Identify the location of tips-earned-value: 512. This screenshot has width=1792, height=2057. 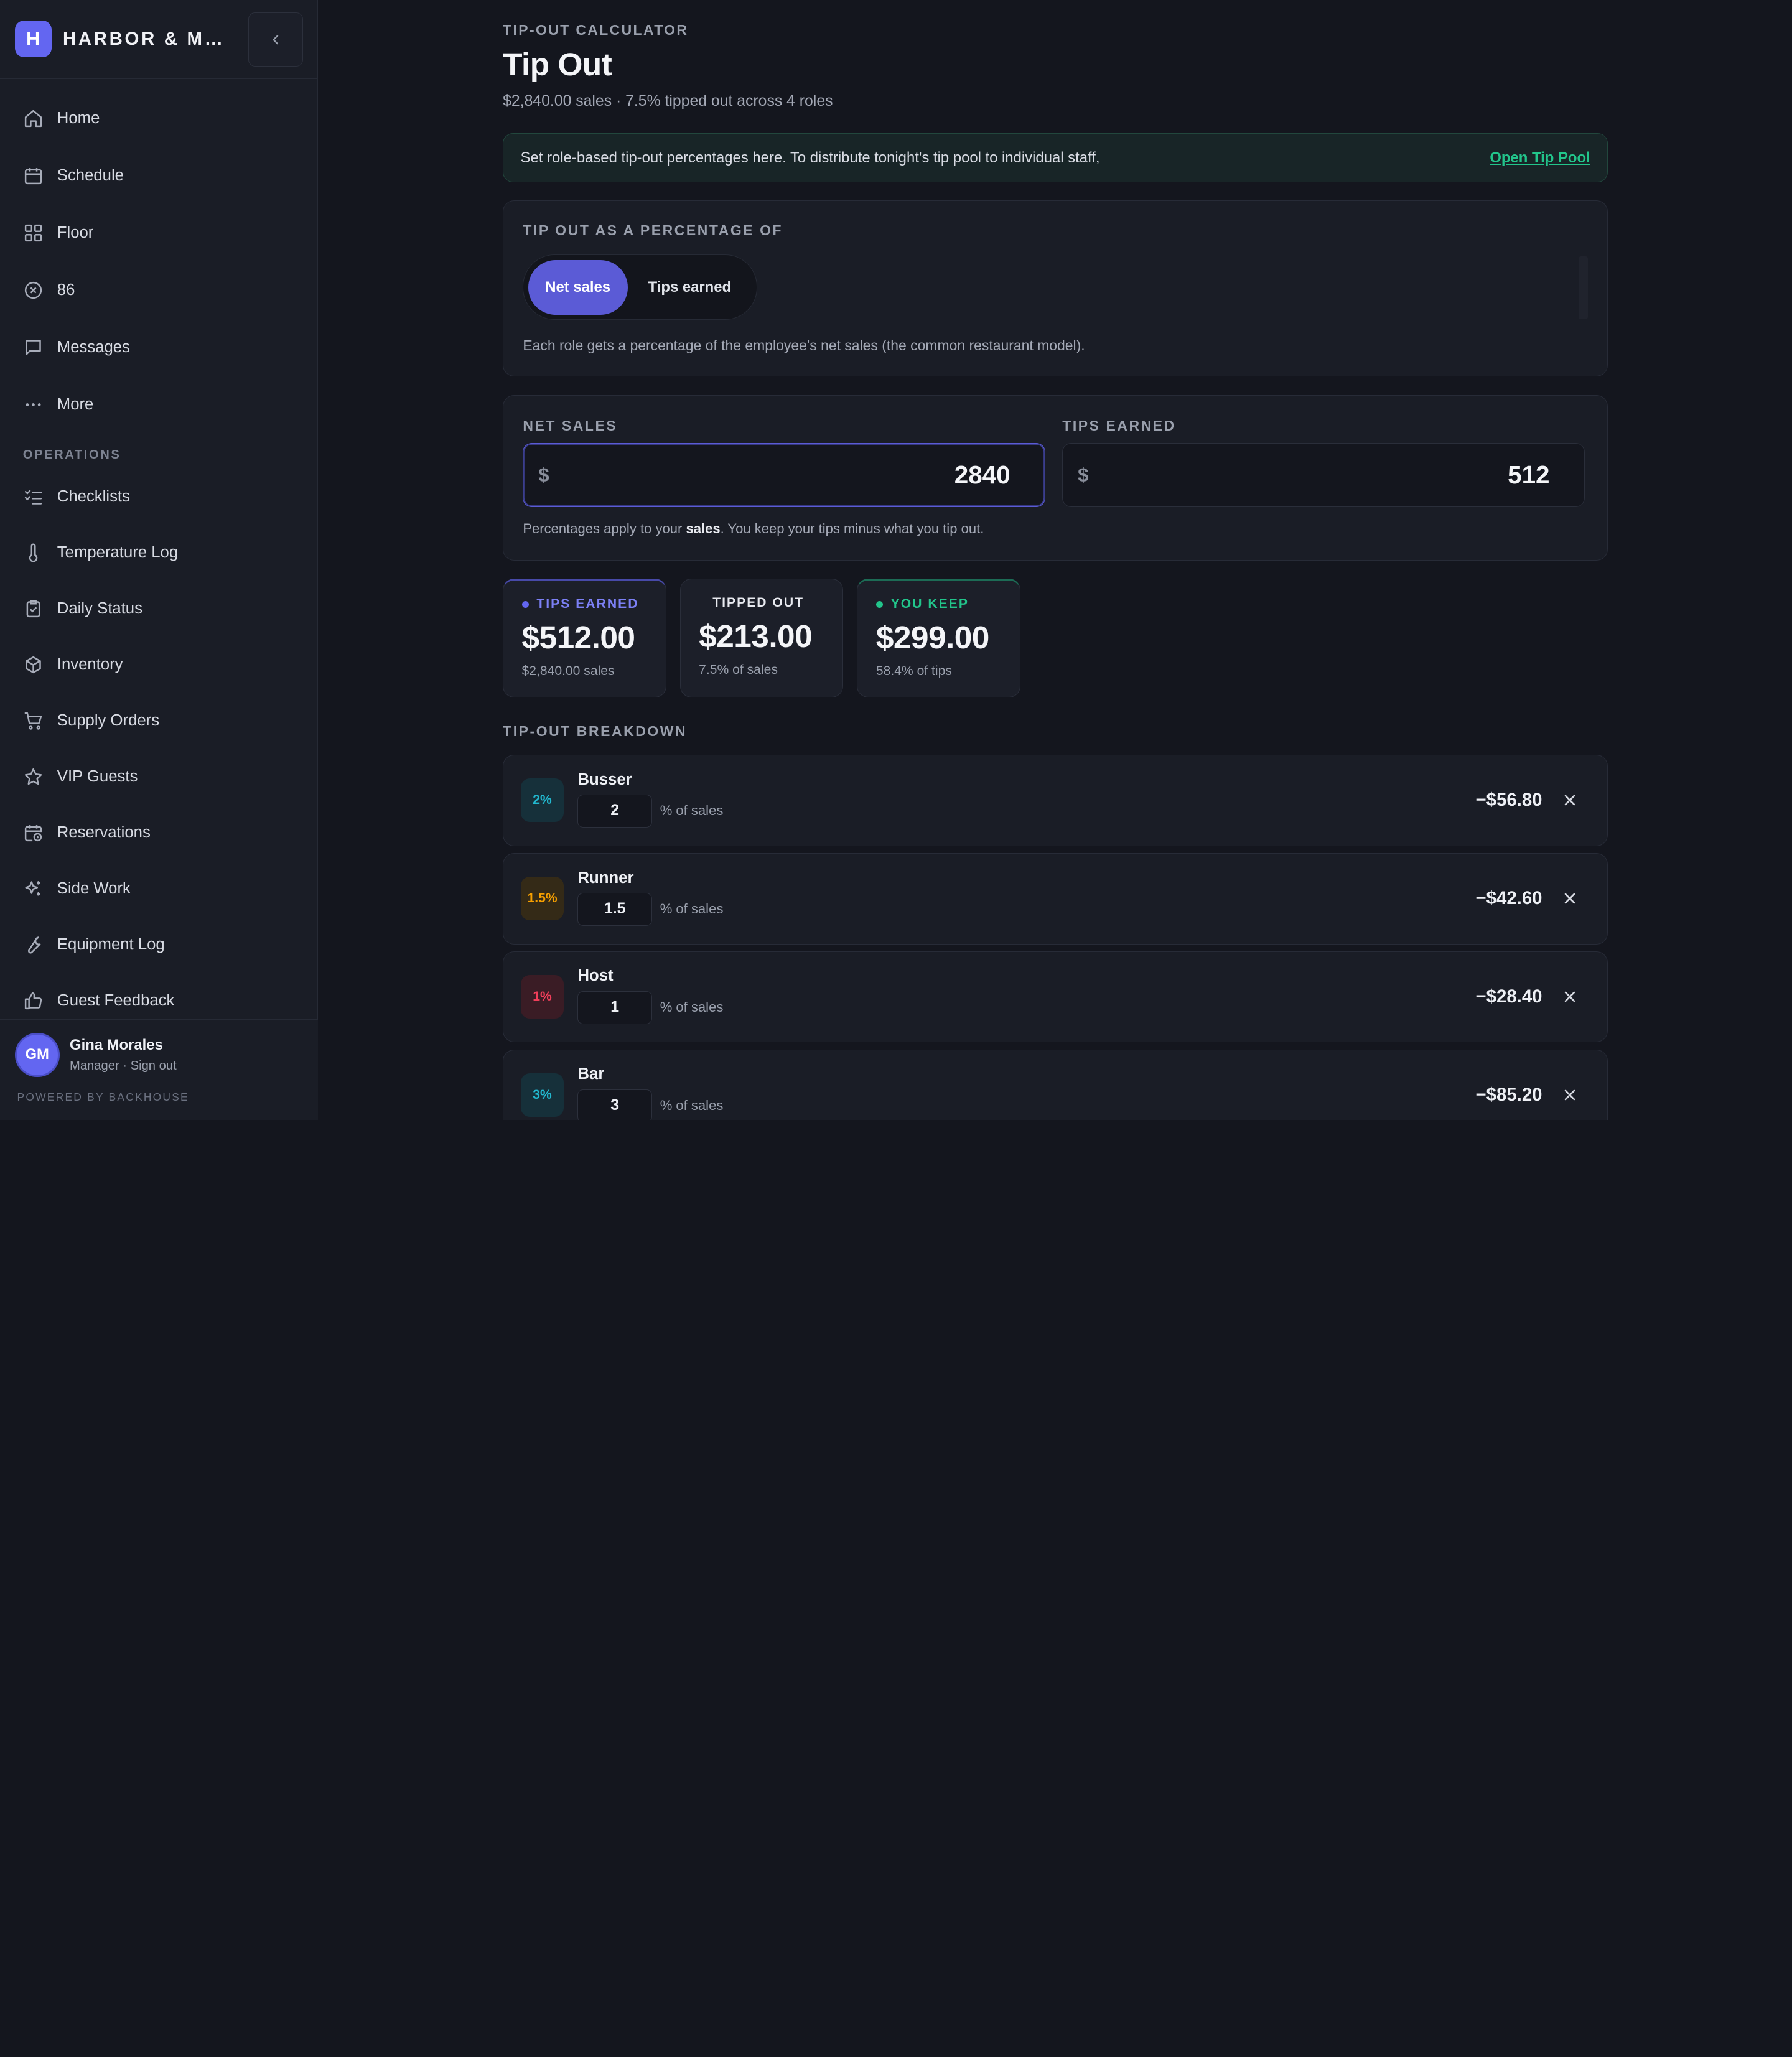
(1529, 475).